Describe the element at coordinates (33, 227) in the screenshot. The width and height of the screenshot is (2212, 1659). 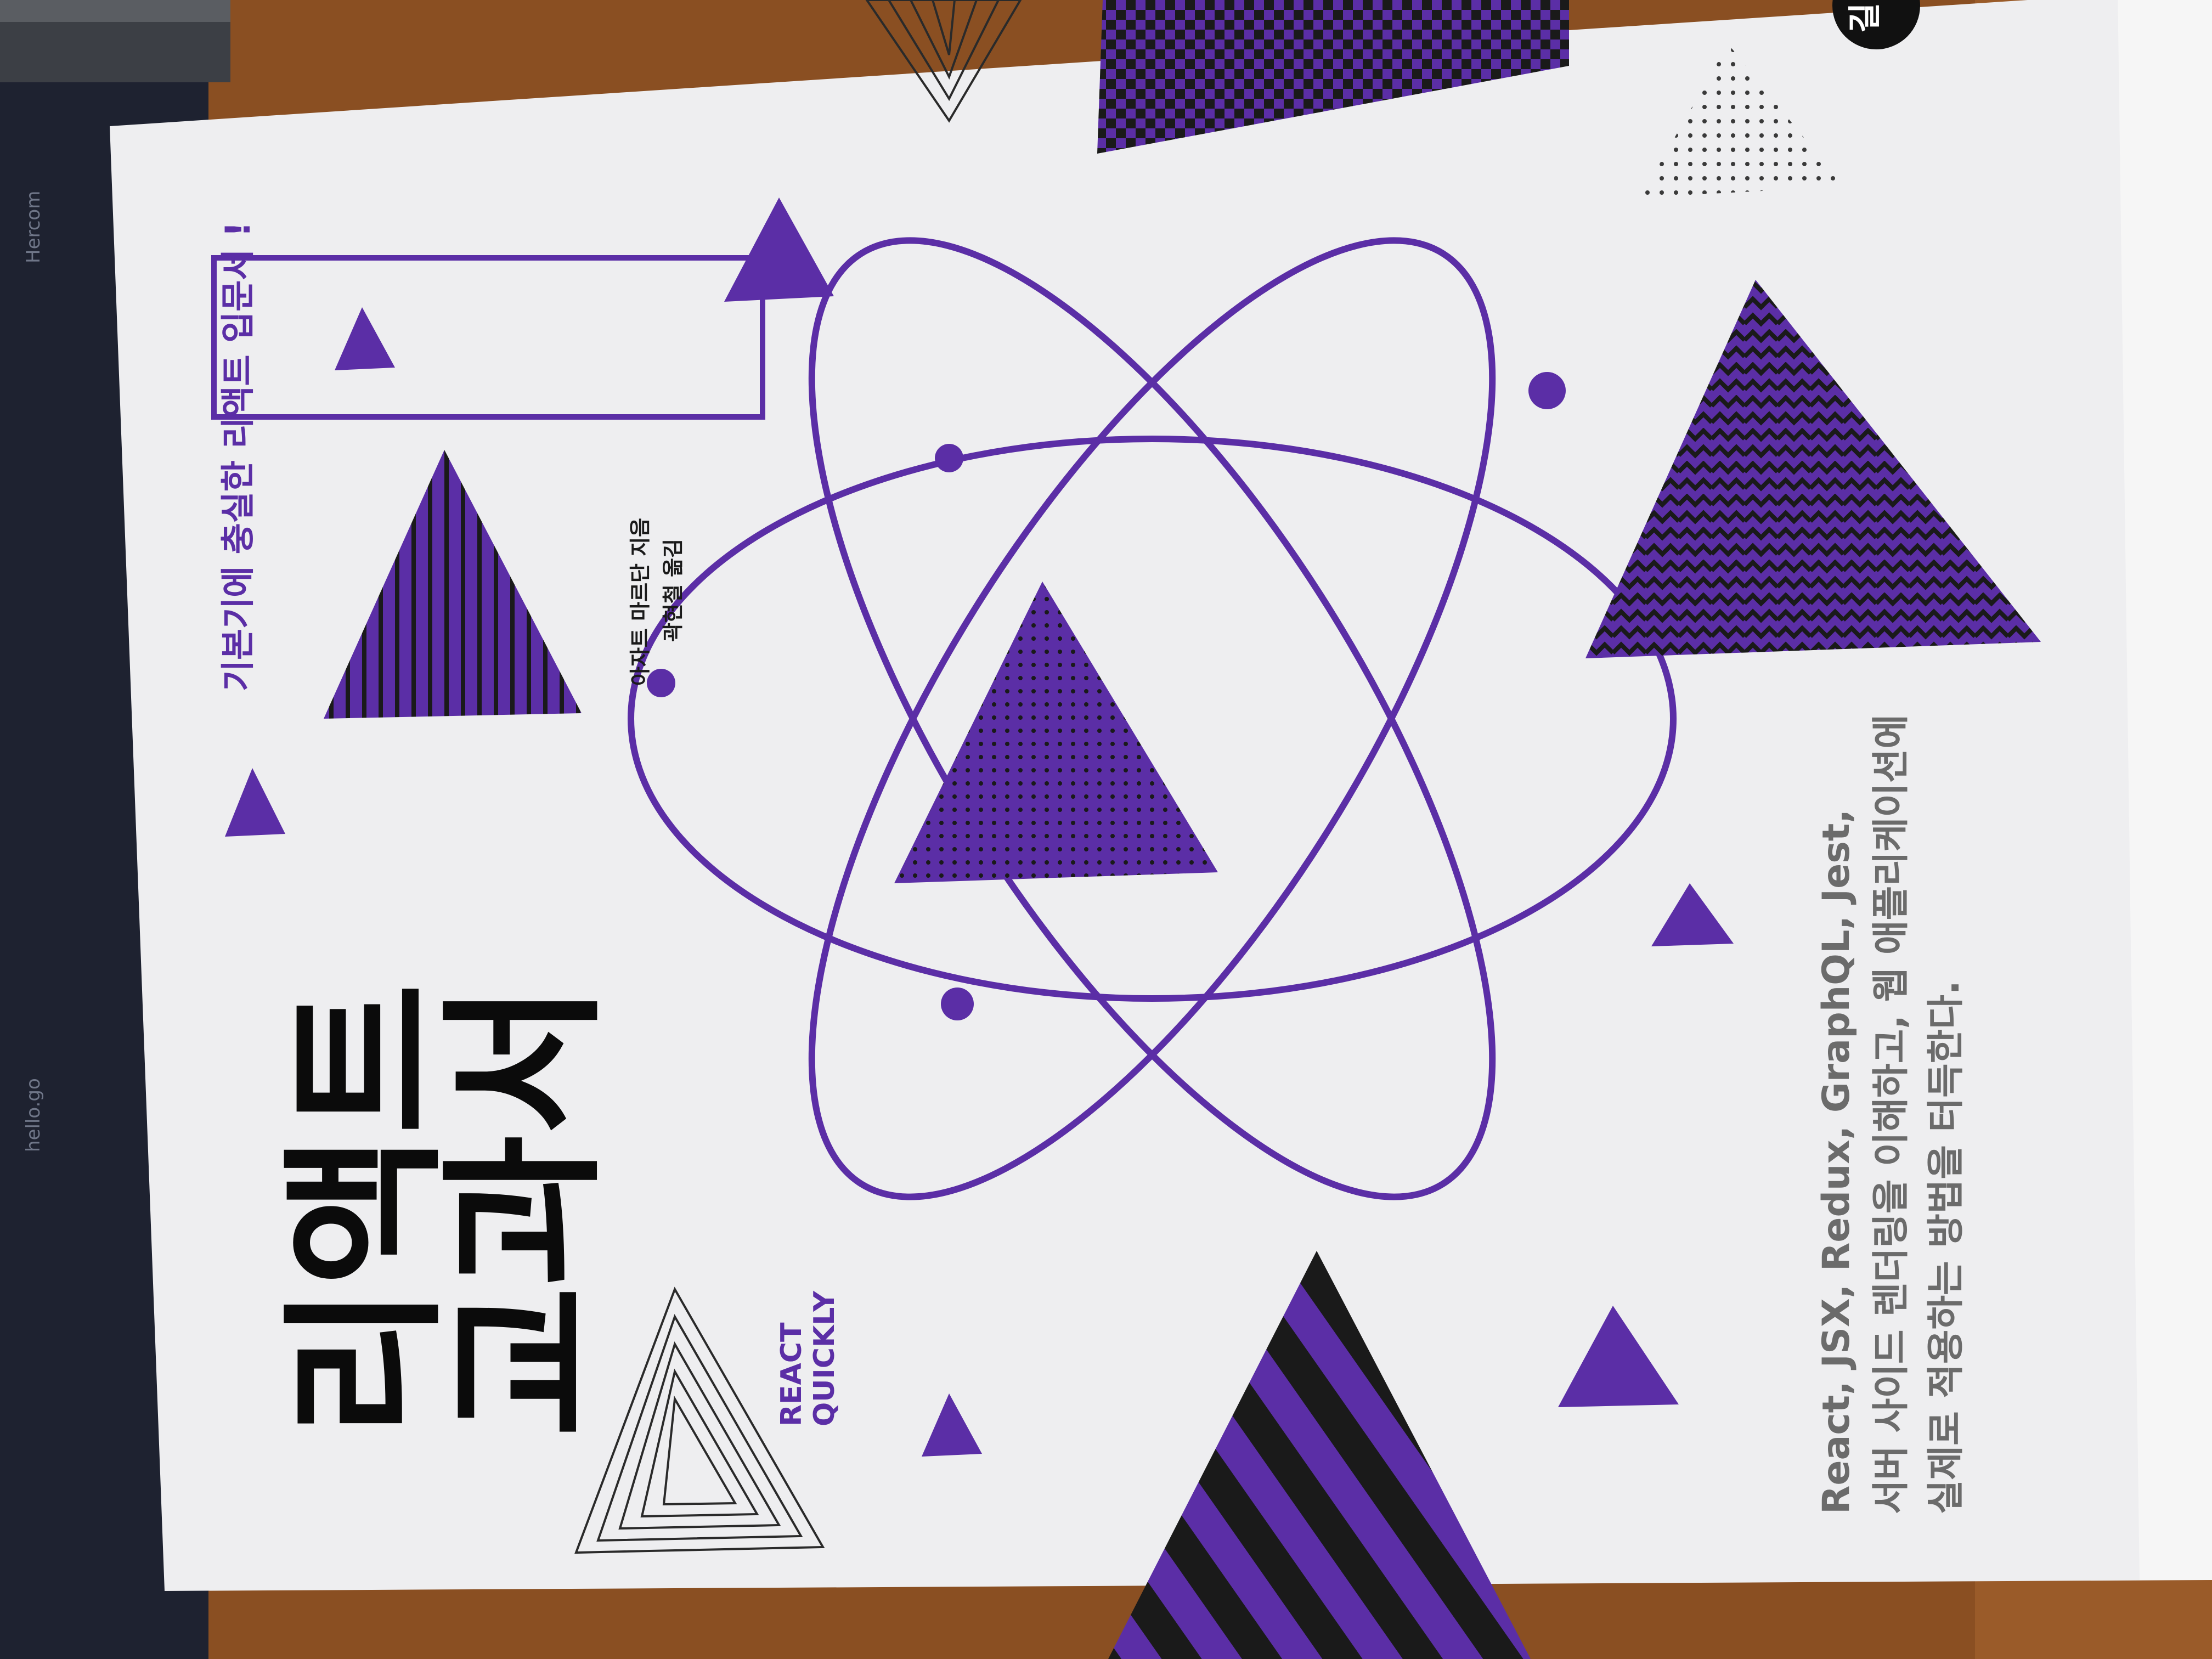
I see `screen-text-hercom: Hercom` at that location.